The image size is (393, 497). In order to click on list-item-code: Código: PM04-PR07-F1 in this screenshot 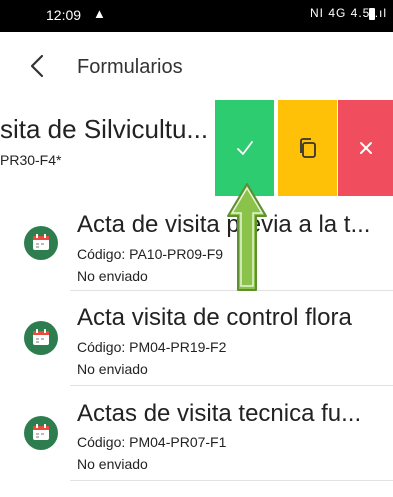, I will do `click(152, 442)`.